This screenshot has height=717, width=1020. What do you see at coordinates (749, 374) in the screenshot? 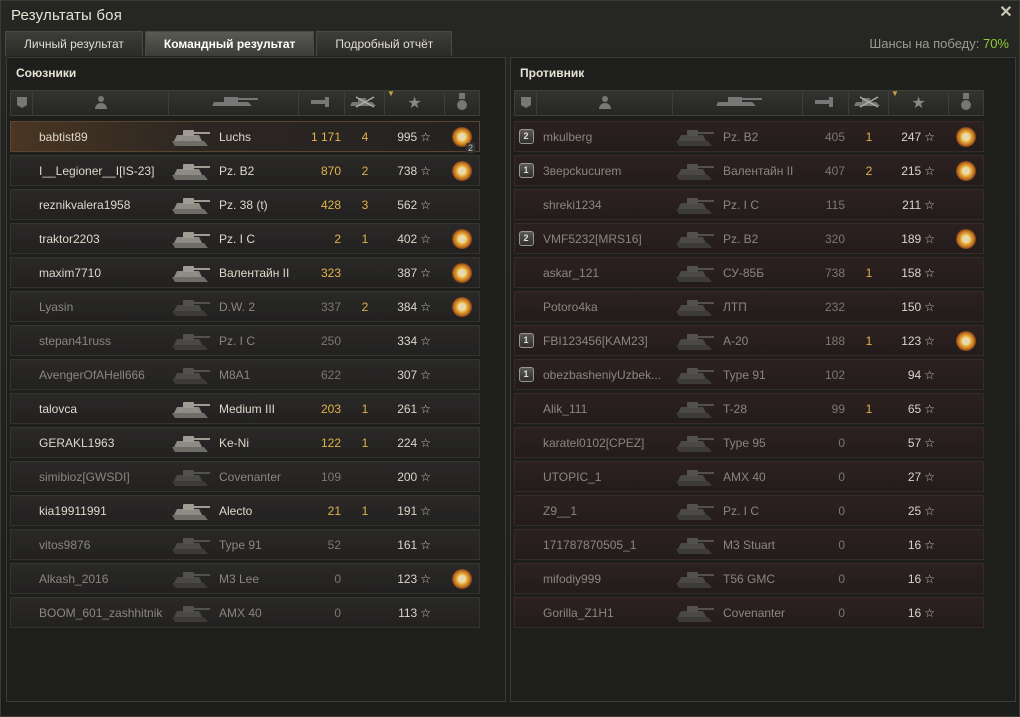
I see `player-row: 1 obezbasheniyUzbek... Type 91 102 94 ☆` at bounding box center [749, 374].